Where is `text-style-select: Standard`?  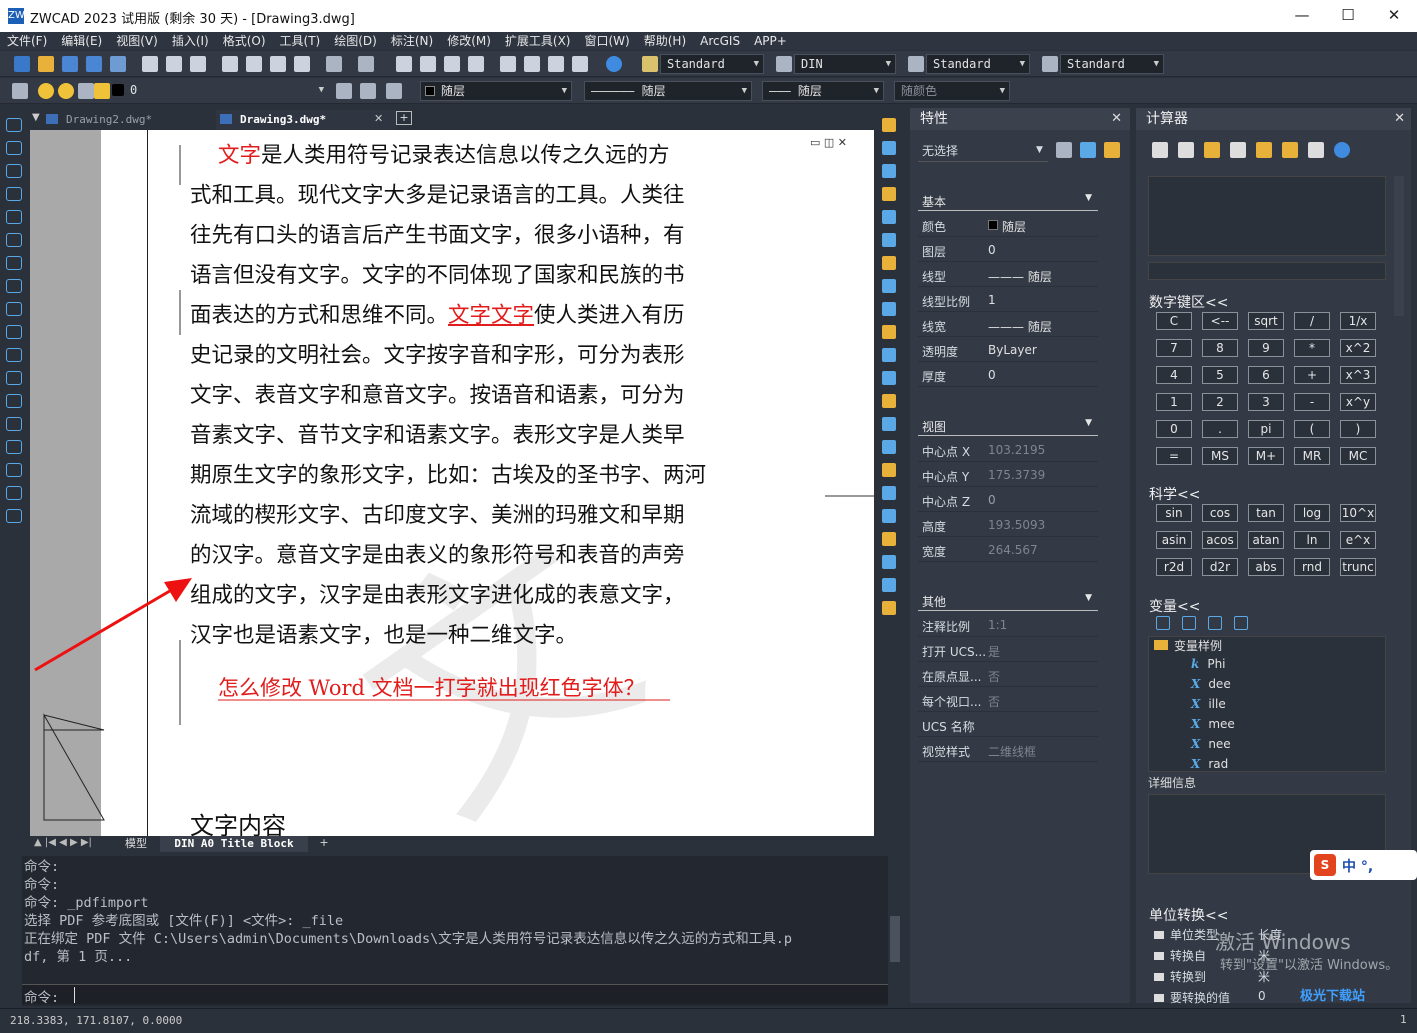 text-style-select: Standard is located at coordinates (712, 64).